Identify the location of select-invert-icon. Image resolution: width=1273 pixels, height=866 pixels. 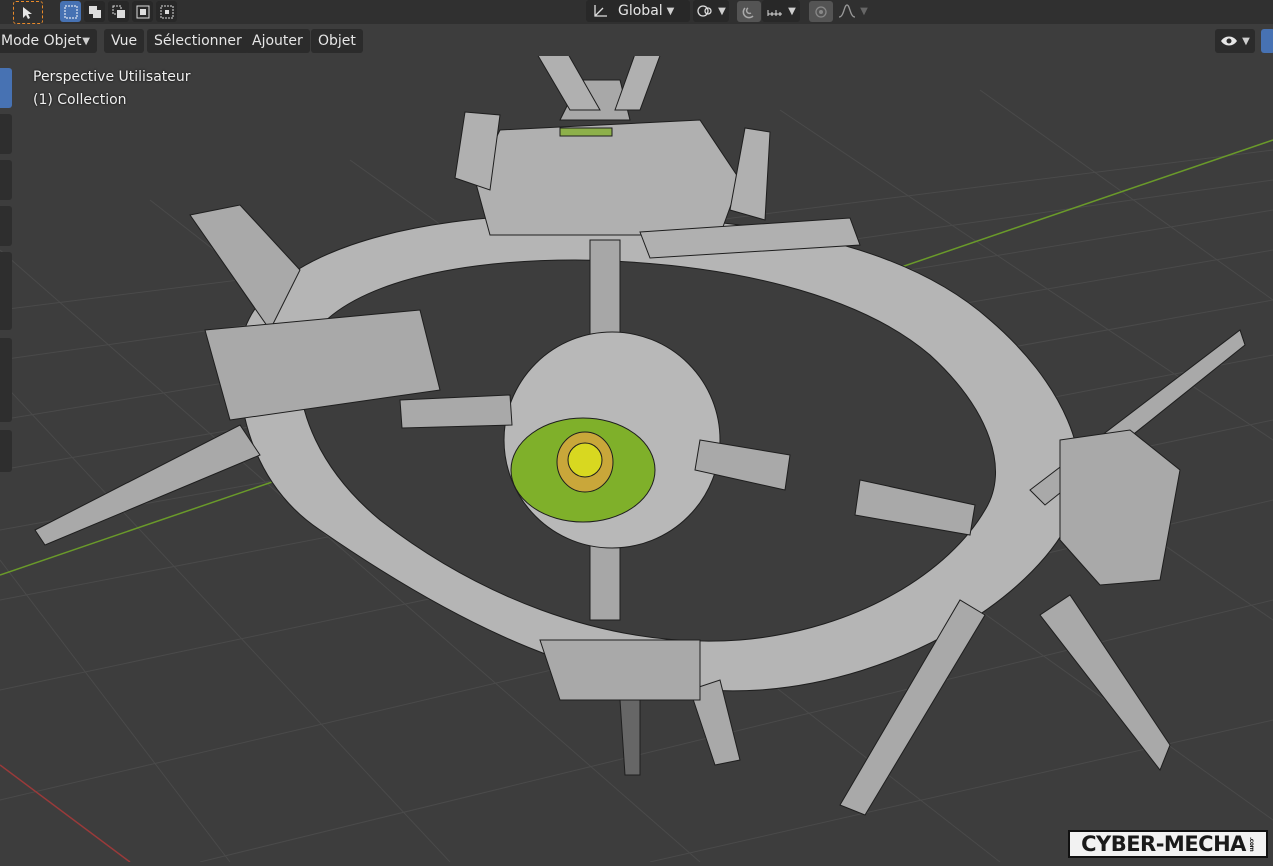
(142, 11).